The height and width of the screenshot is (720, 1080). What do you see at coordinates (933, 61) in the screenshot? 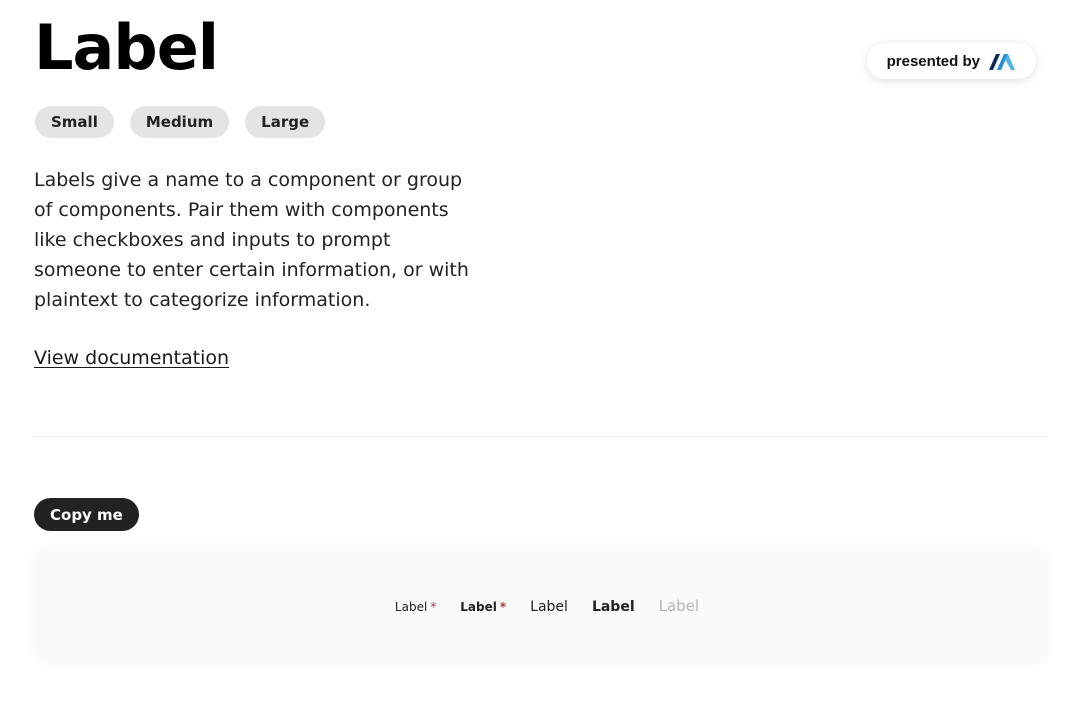
I see `presented-by-label: presented by` at bounding box center [933, 61].